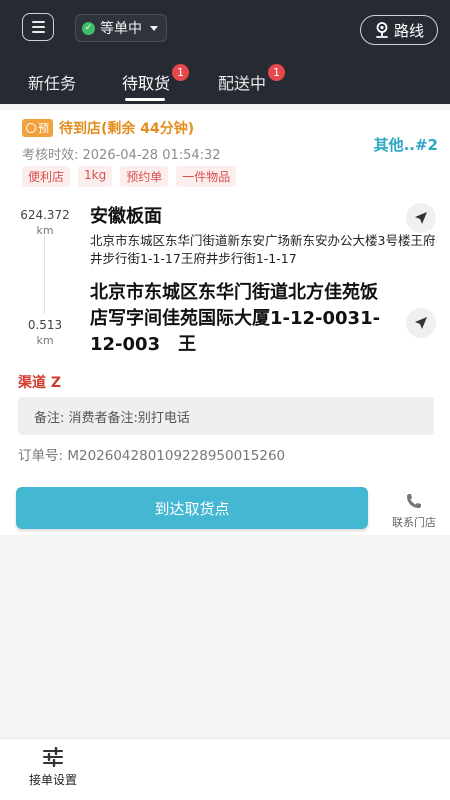  I want to click on tab-pending-pickup: 待取货 1, so click(155, 79).